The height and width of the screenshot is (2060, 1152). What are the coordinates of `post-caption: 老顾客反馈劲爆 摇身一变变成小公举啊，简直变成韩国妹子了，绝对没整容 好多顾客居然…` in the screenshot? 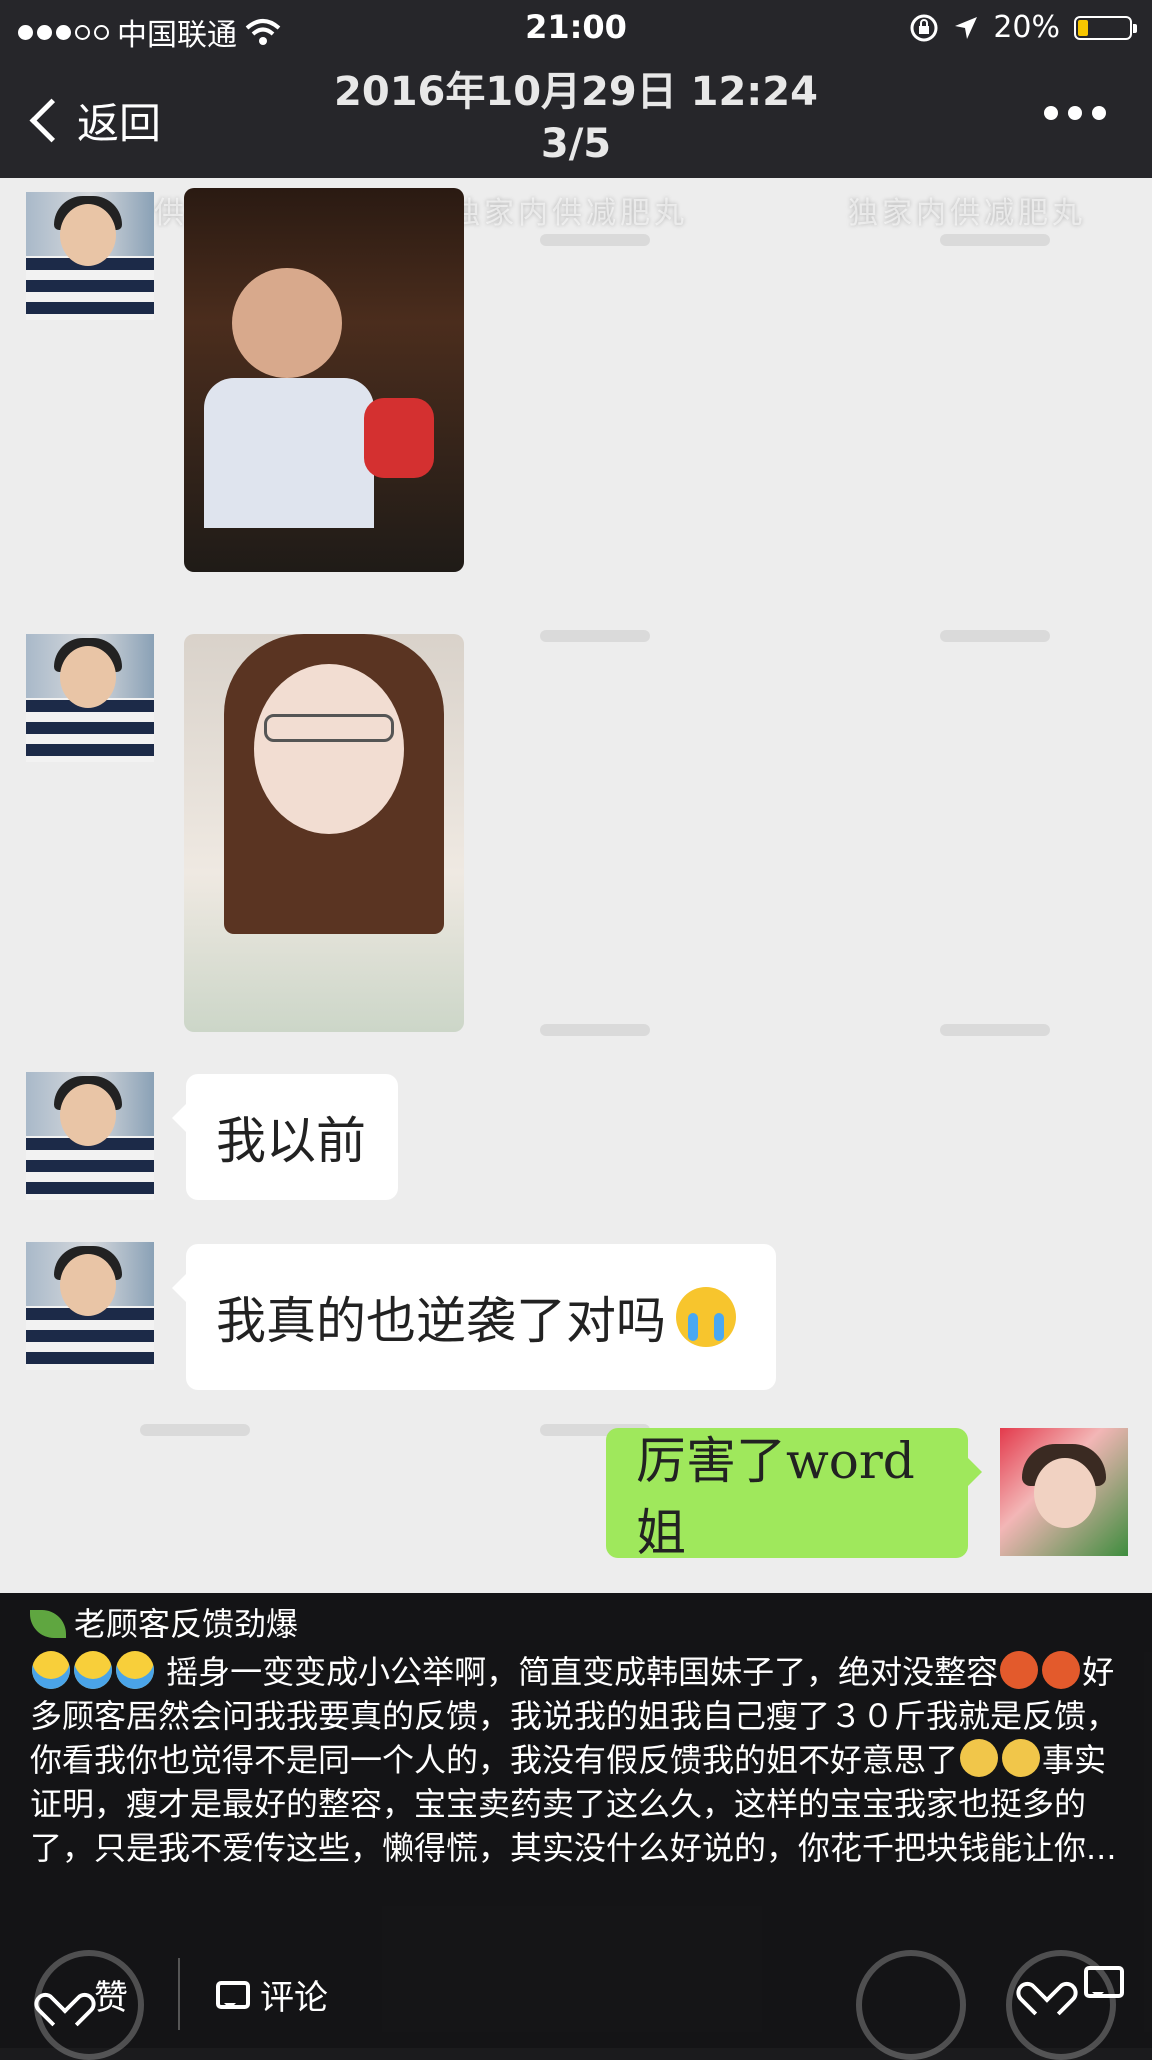 It's located at (580, 1736).